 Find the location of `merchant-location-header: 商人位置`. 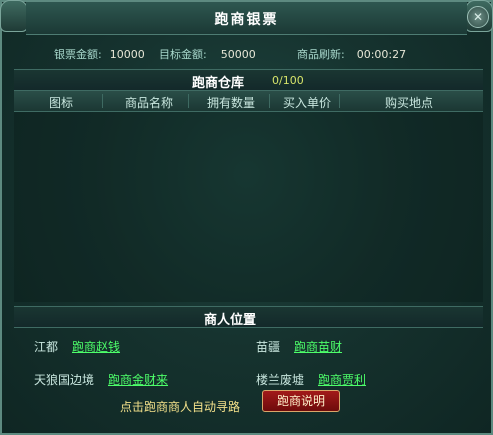

merchant-location-header: 商人位置 is located at coordinates (248, 317).